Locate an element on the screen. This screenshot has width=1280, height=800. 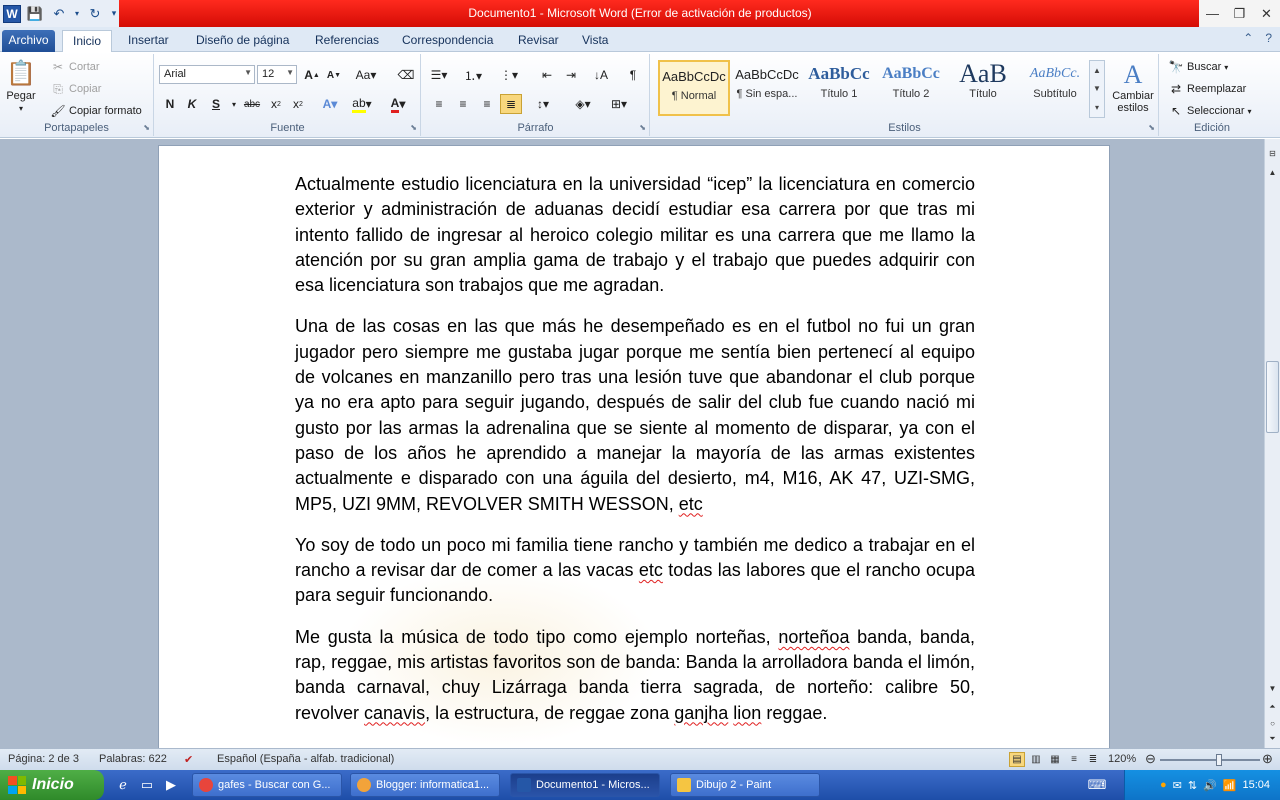
scroll-thumb is located at coordinates (1272, 397).